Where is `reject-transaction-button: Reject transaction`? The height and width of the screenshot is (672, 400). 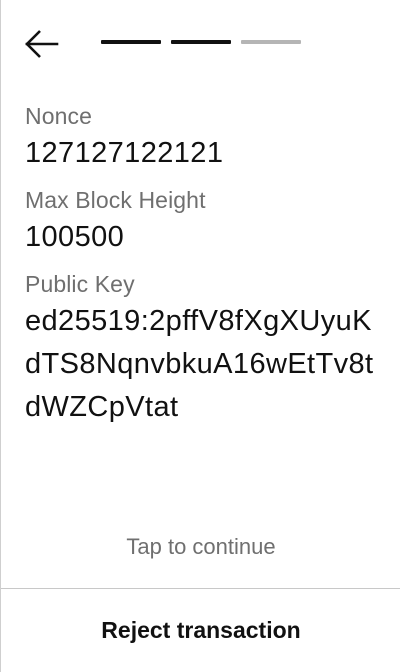 reject-transaction-button: Reject transaction is located at coordinates (200, 630).